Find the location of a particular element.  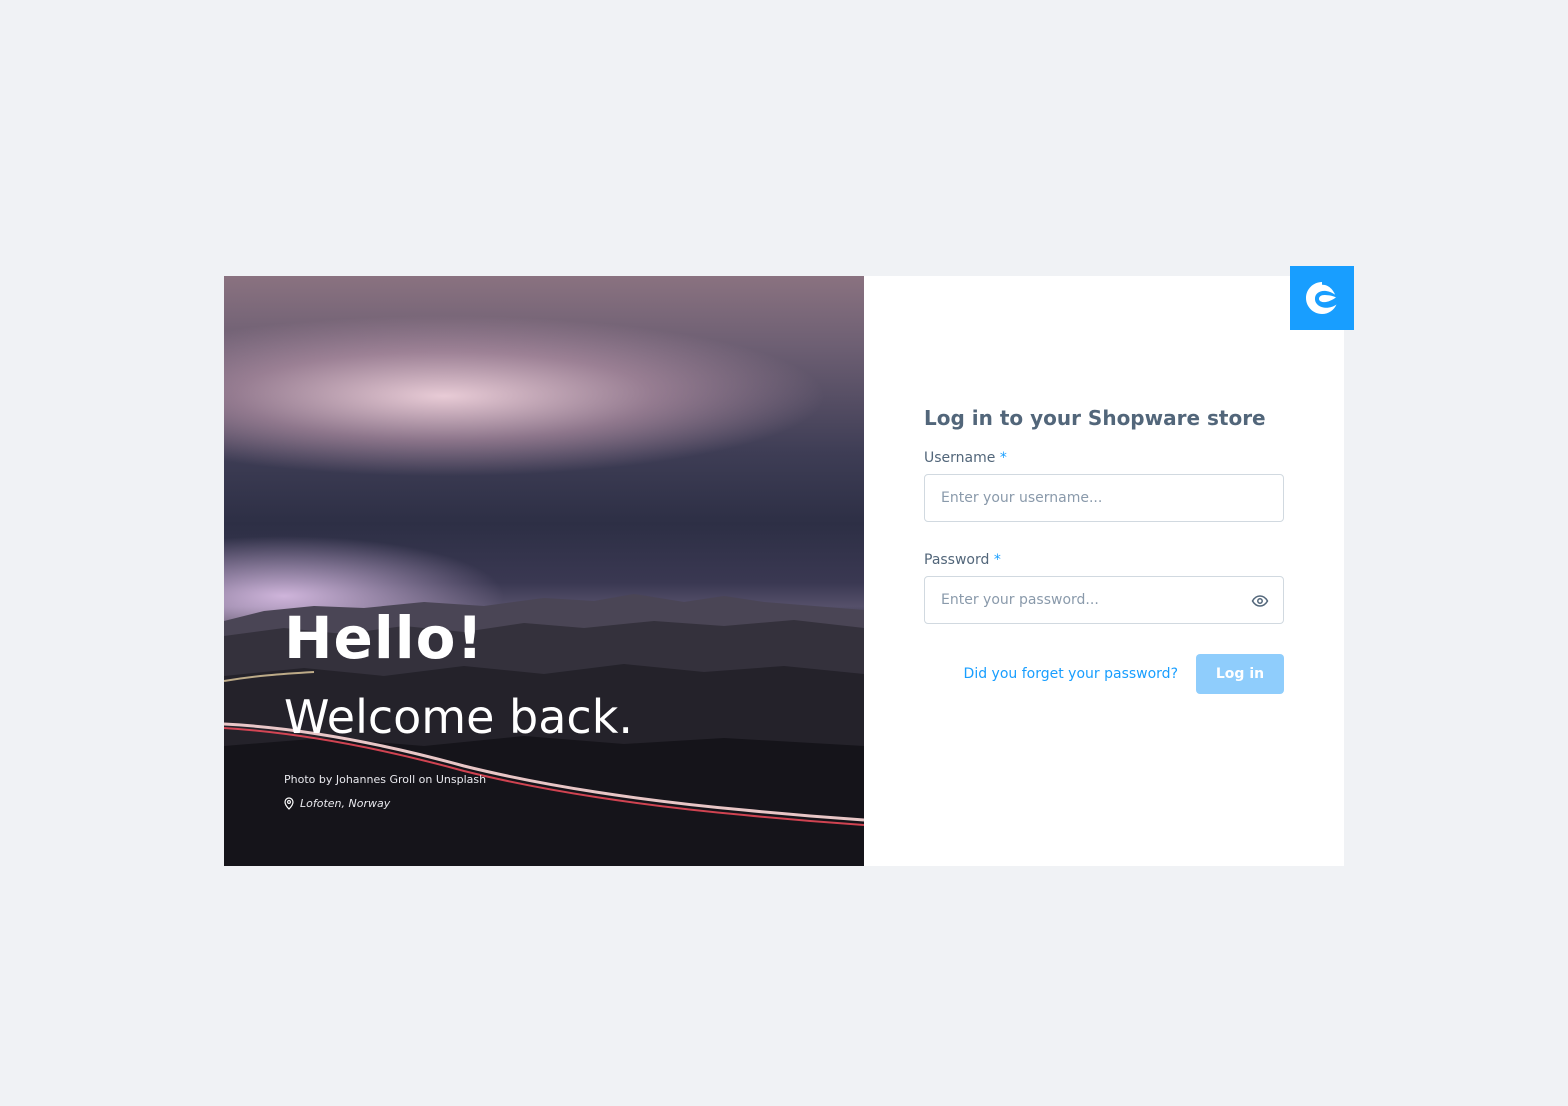

username-field-group: Username * is located at coordinates (1104, 486).